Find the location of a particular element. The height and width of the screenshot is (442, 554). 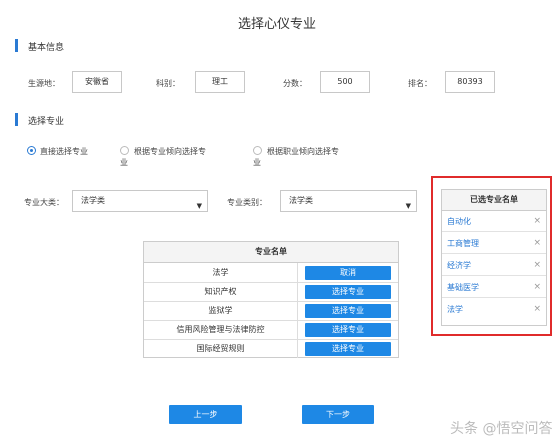

major-name: 国际经贸规则 is located at coordinates (221, 348).